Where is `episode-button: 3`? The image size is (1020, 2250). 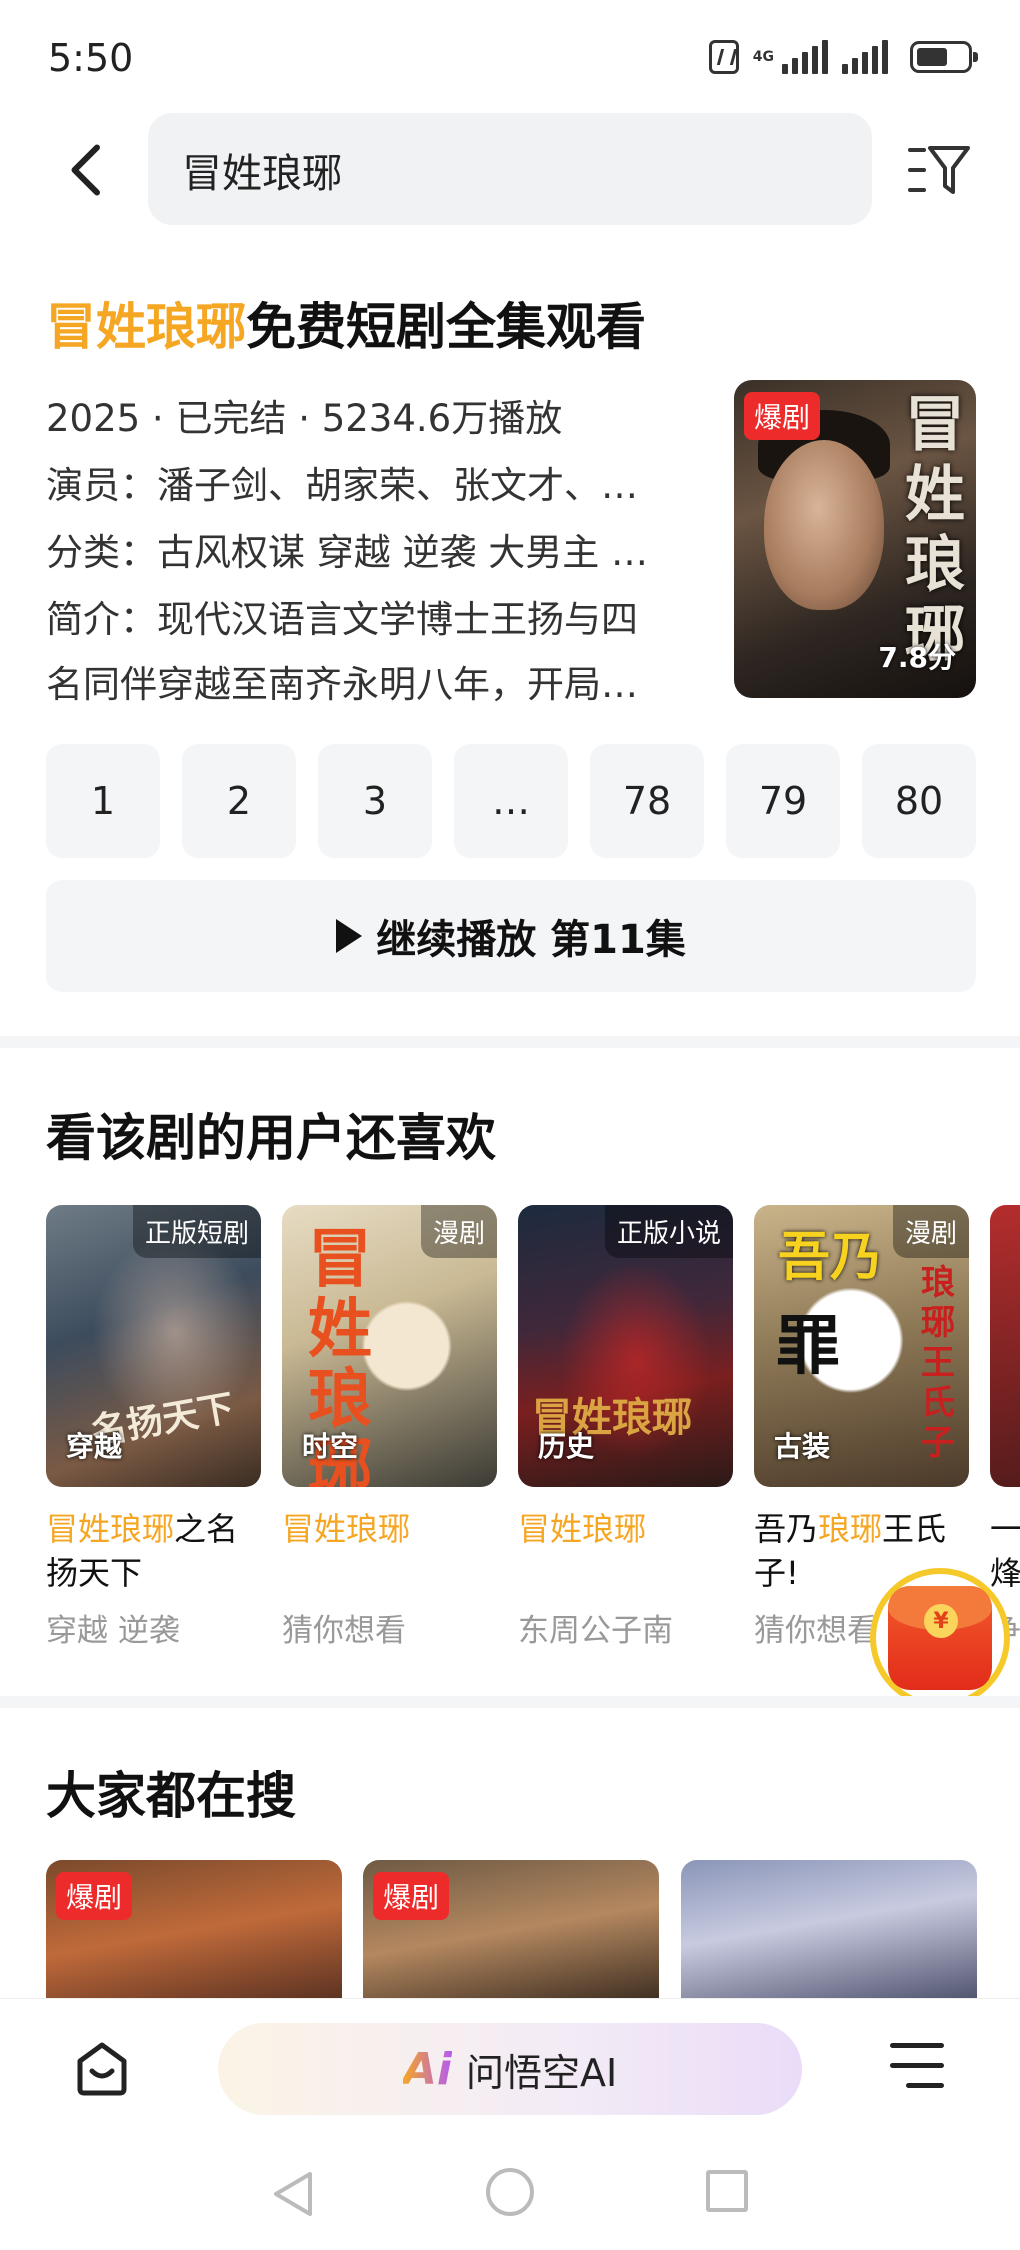 episode-button: 3 is located at coordinates (375, 801).